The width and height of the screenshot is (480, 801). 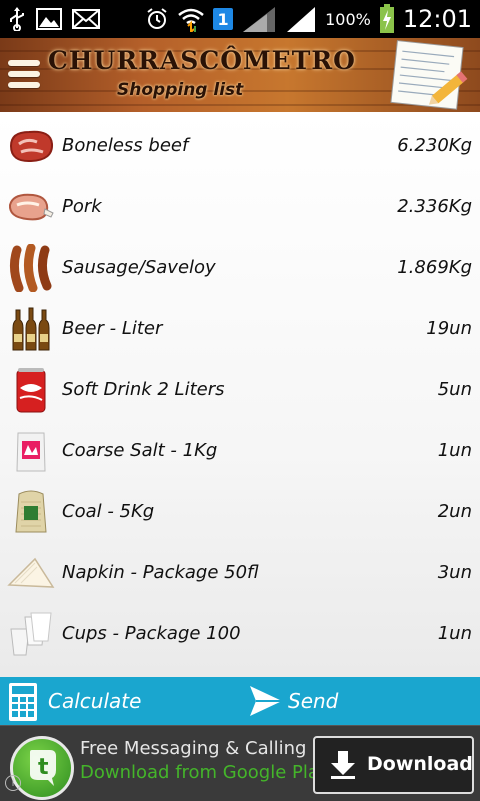 What do you see at coordinates (454, 511) in the screenshot?
I see `item-quantity: 2un` at bounding box center [454, 511].